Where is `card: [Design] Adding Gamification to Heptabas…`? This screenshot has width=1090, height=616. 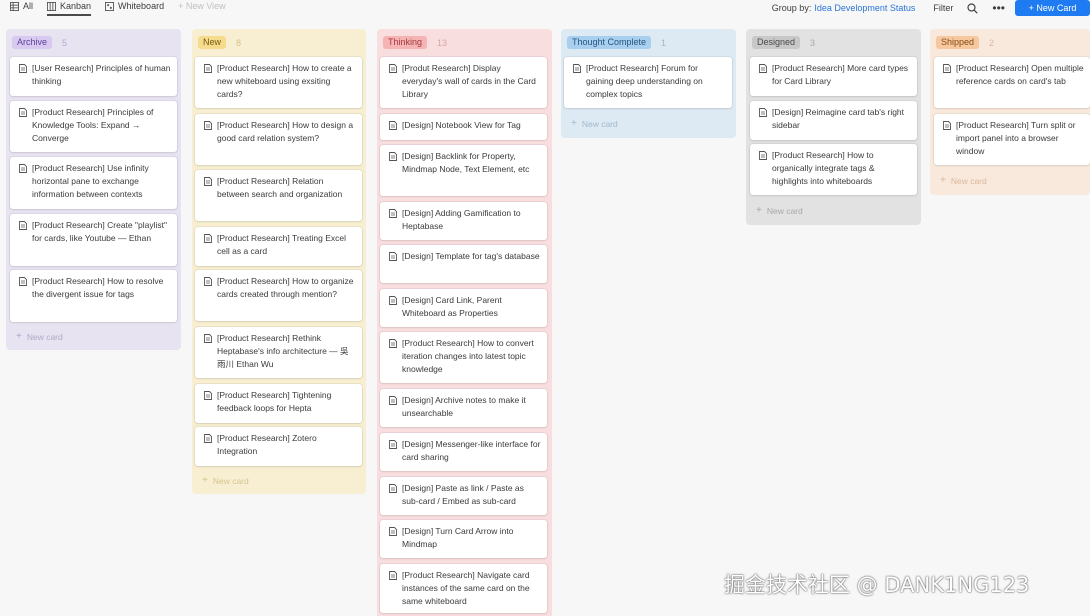
card: [Design] Adding Gamification to Heptabas… is located at coordinates (463, 221).